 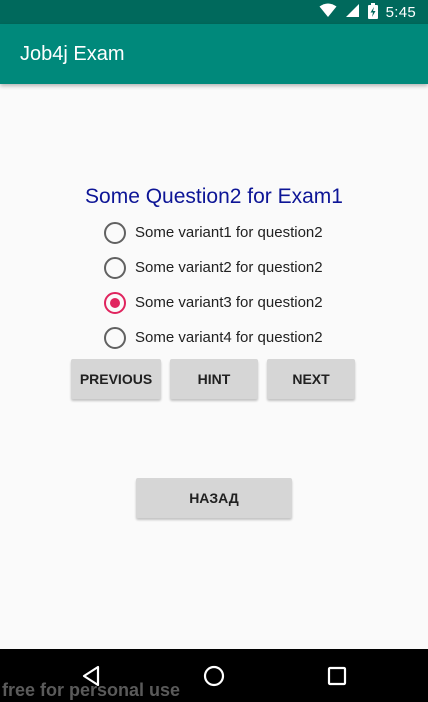 What do you see at coordinates (229, 302) in the screenshot?
I see `answer-option-label: Some variant3 for question2` at bounding box center [229, 302].